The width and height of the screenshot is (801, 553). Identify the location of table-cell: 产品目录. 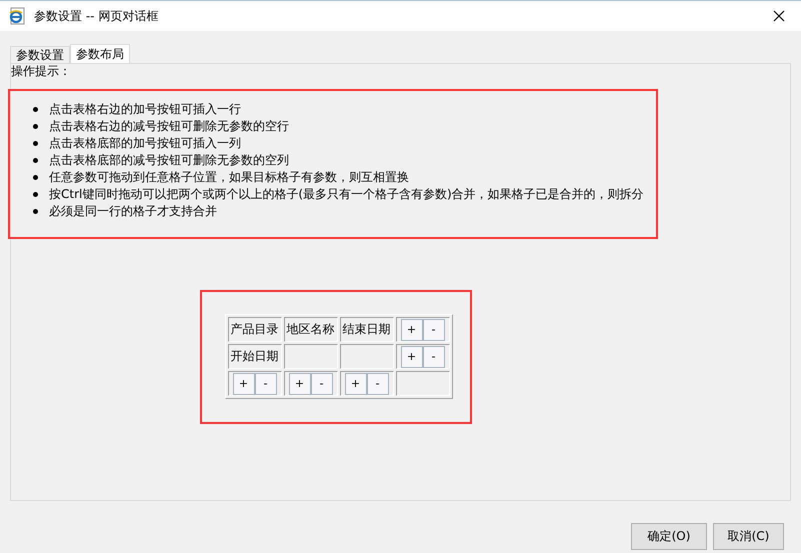
(255, 329).